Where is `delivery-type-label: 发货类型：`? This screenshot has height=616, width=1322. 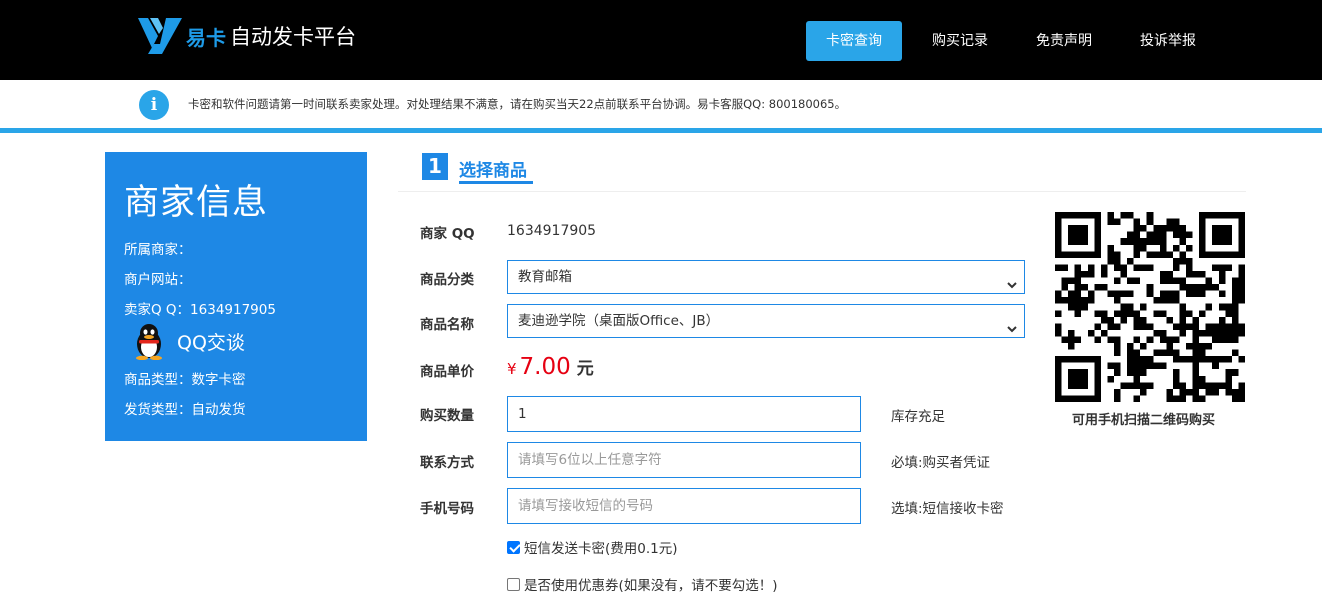
delivery-type-label: 发货类型： is located at coordinates (158, 410).